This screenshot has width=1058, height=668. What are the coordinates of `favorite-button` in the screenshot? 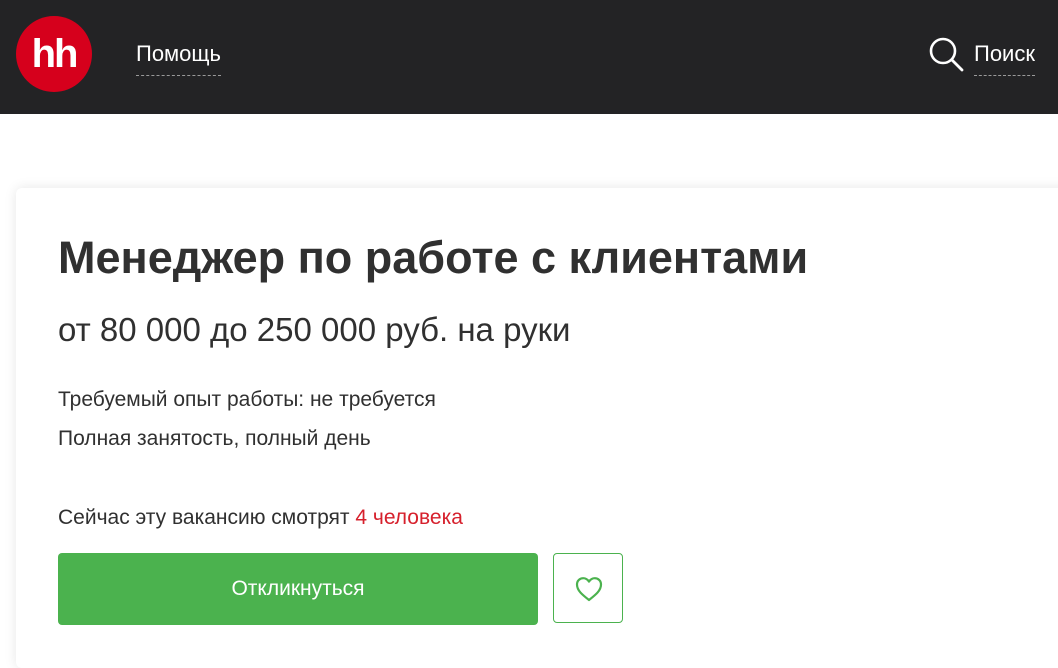 It's located at (588, 588).